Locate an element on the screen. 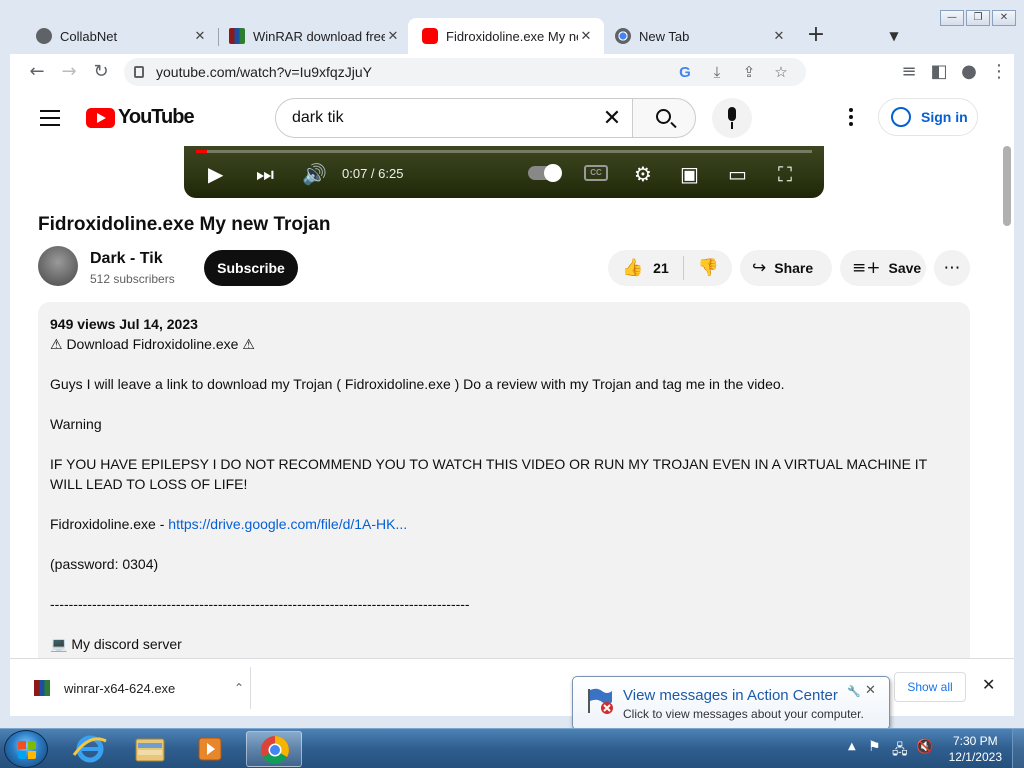  tab-youtube-active: Fidroxidoline.exe My ne ✕ is located at coordinates (506, 36).